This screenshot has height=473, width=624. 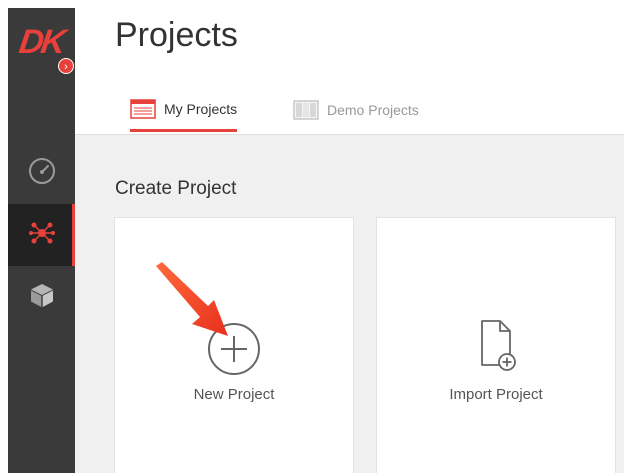 I want to click on sidebar-item-models, so click(x=41, y=297).